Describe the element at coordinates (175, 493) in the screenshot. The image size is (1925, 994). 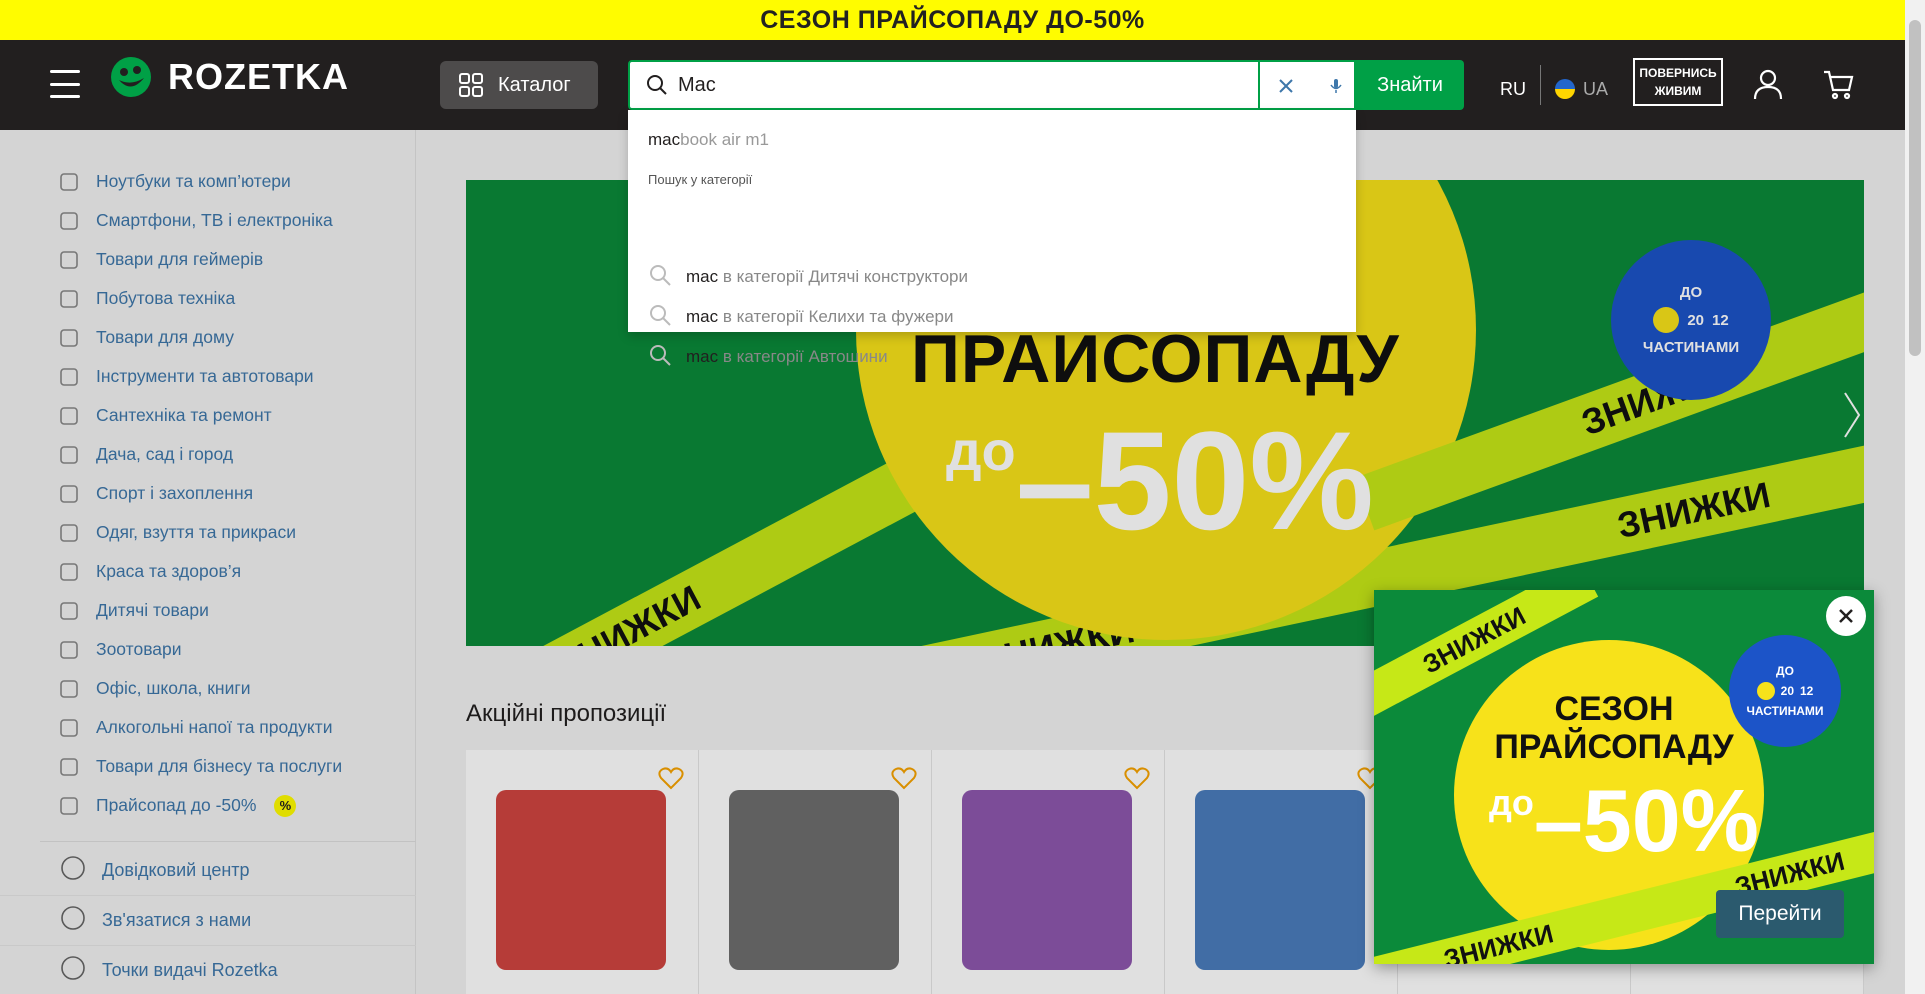
I see `sidebar-item-label: Спорт і захоплення` at that location.